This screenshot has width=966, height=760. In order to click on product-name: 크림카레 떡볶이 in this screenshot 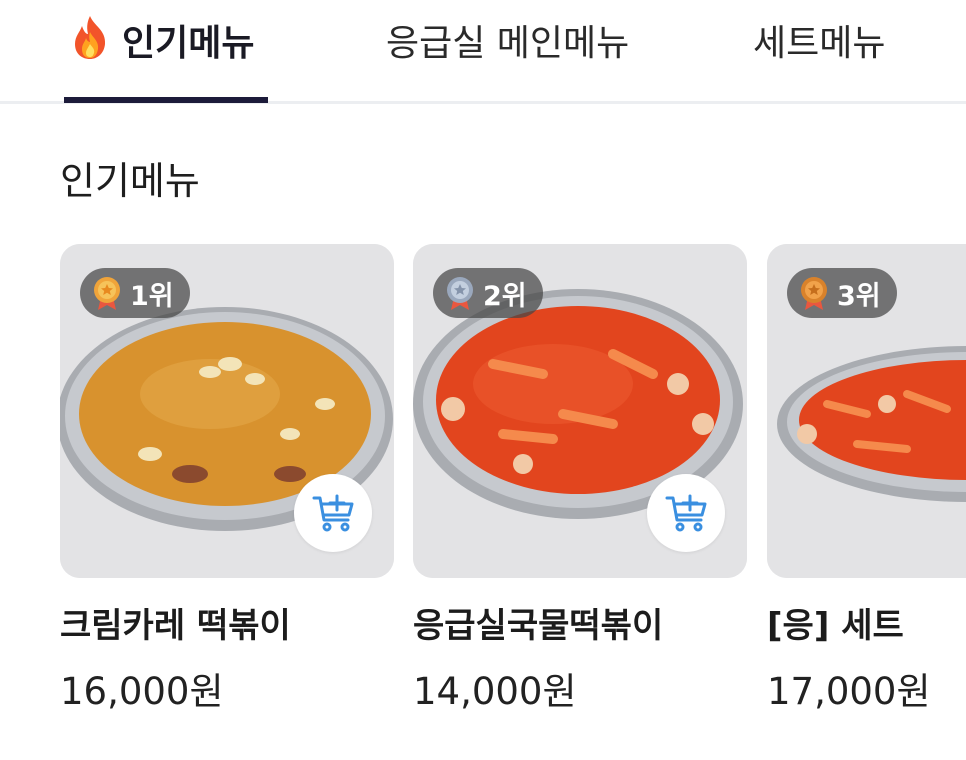, I will do `click(227, 622)`.